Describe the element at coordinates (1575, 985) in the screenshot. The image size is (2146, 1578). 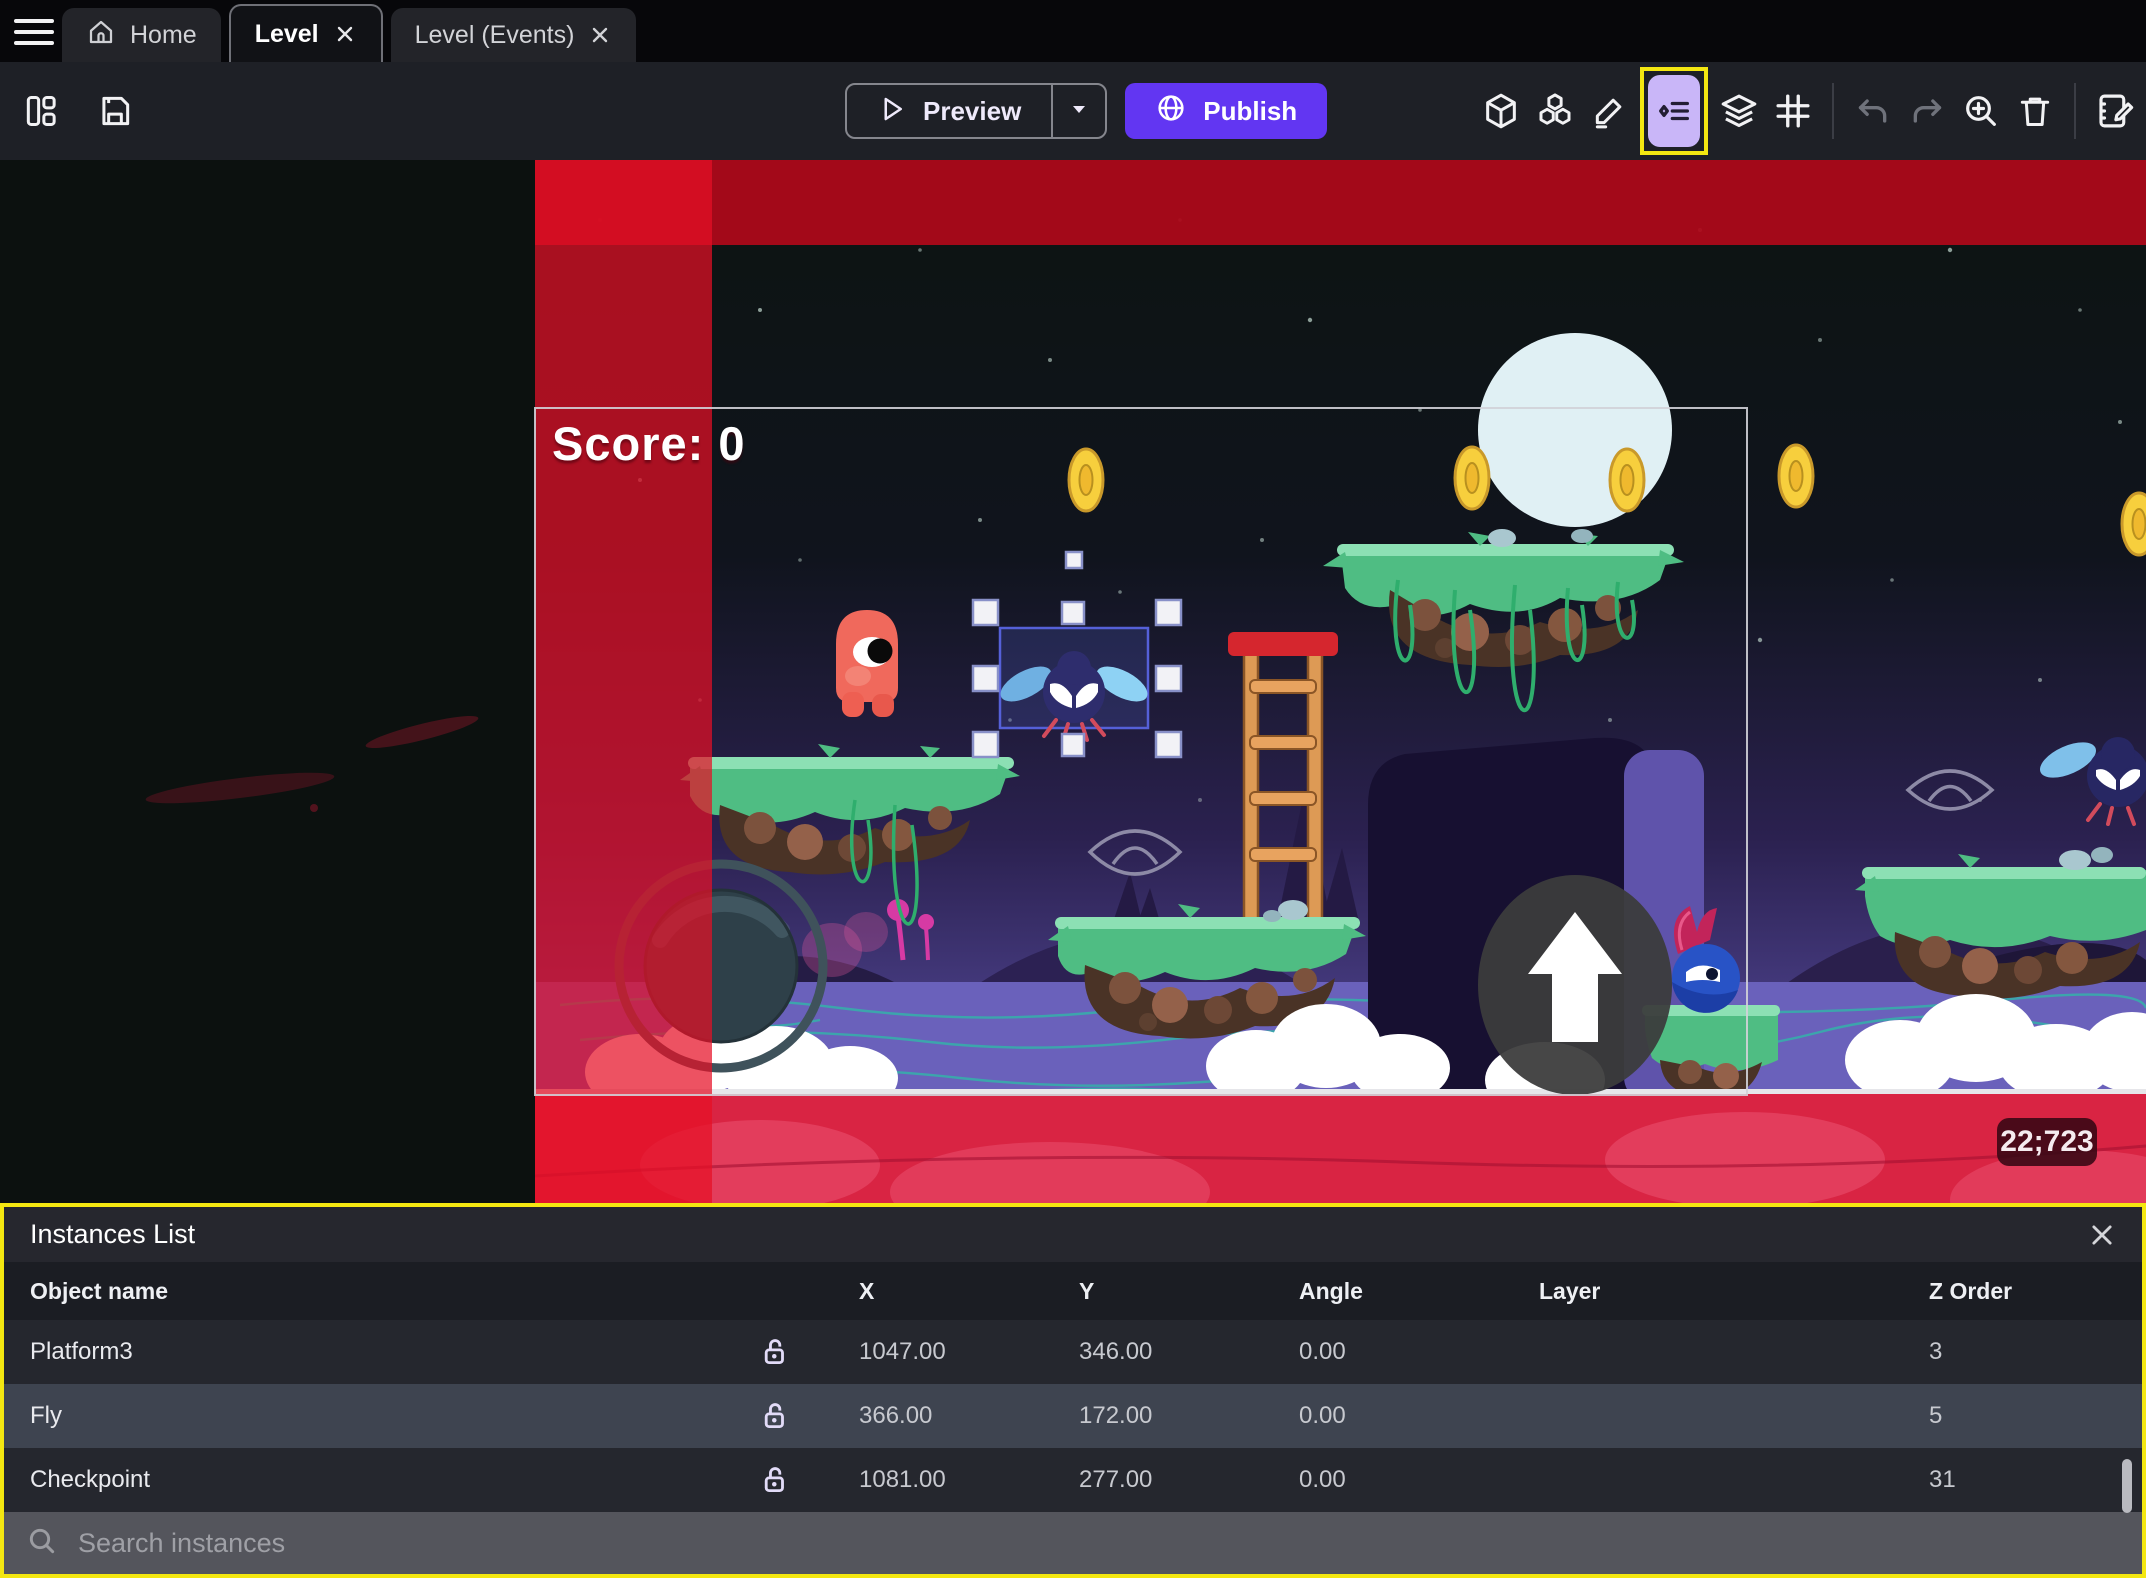
I see `jump-button` at that location.